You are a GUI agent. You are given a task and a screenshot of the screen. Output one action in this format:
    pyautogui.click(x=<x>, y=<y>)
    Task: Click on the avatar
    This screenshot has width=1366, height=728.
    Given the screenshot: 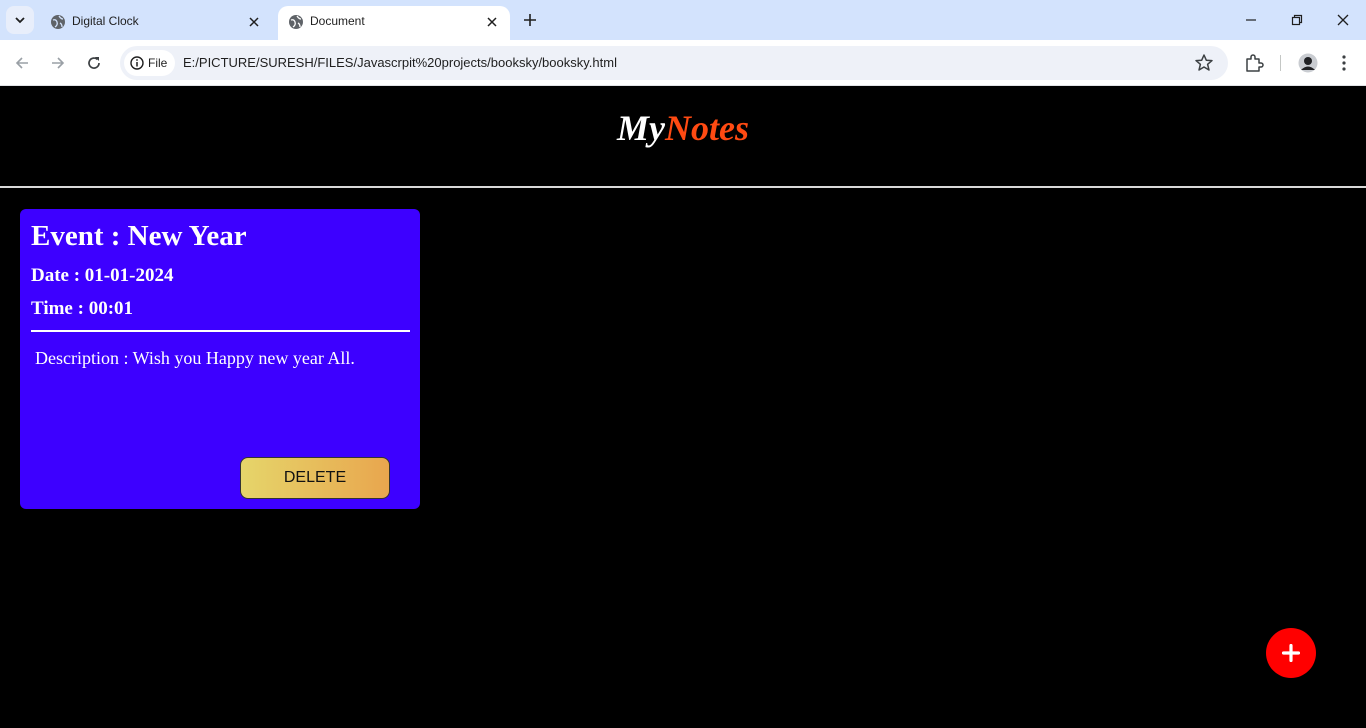 What is the action you would take?
    pyautogui.click(x=1308, y=63)
    